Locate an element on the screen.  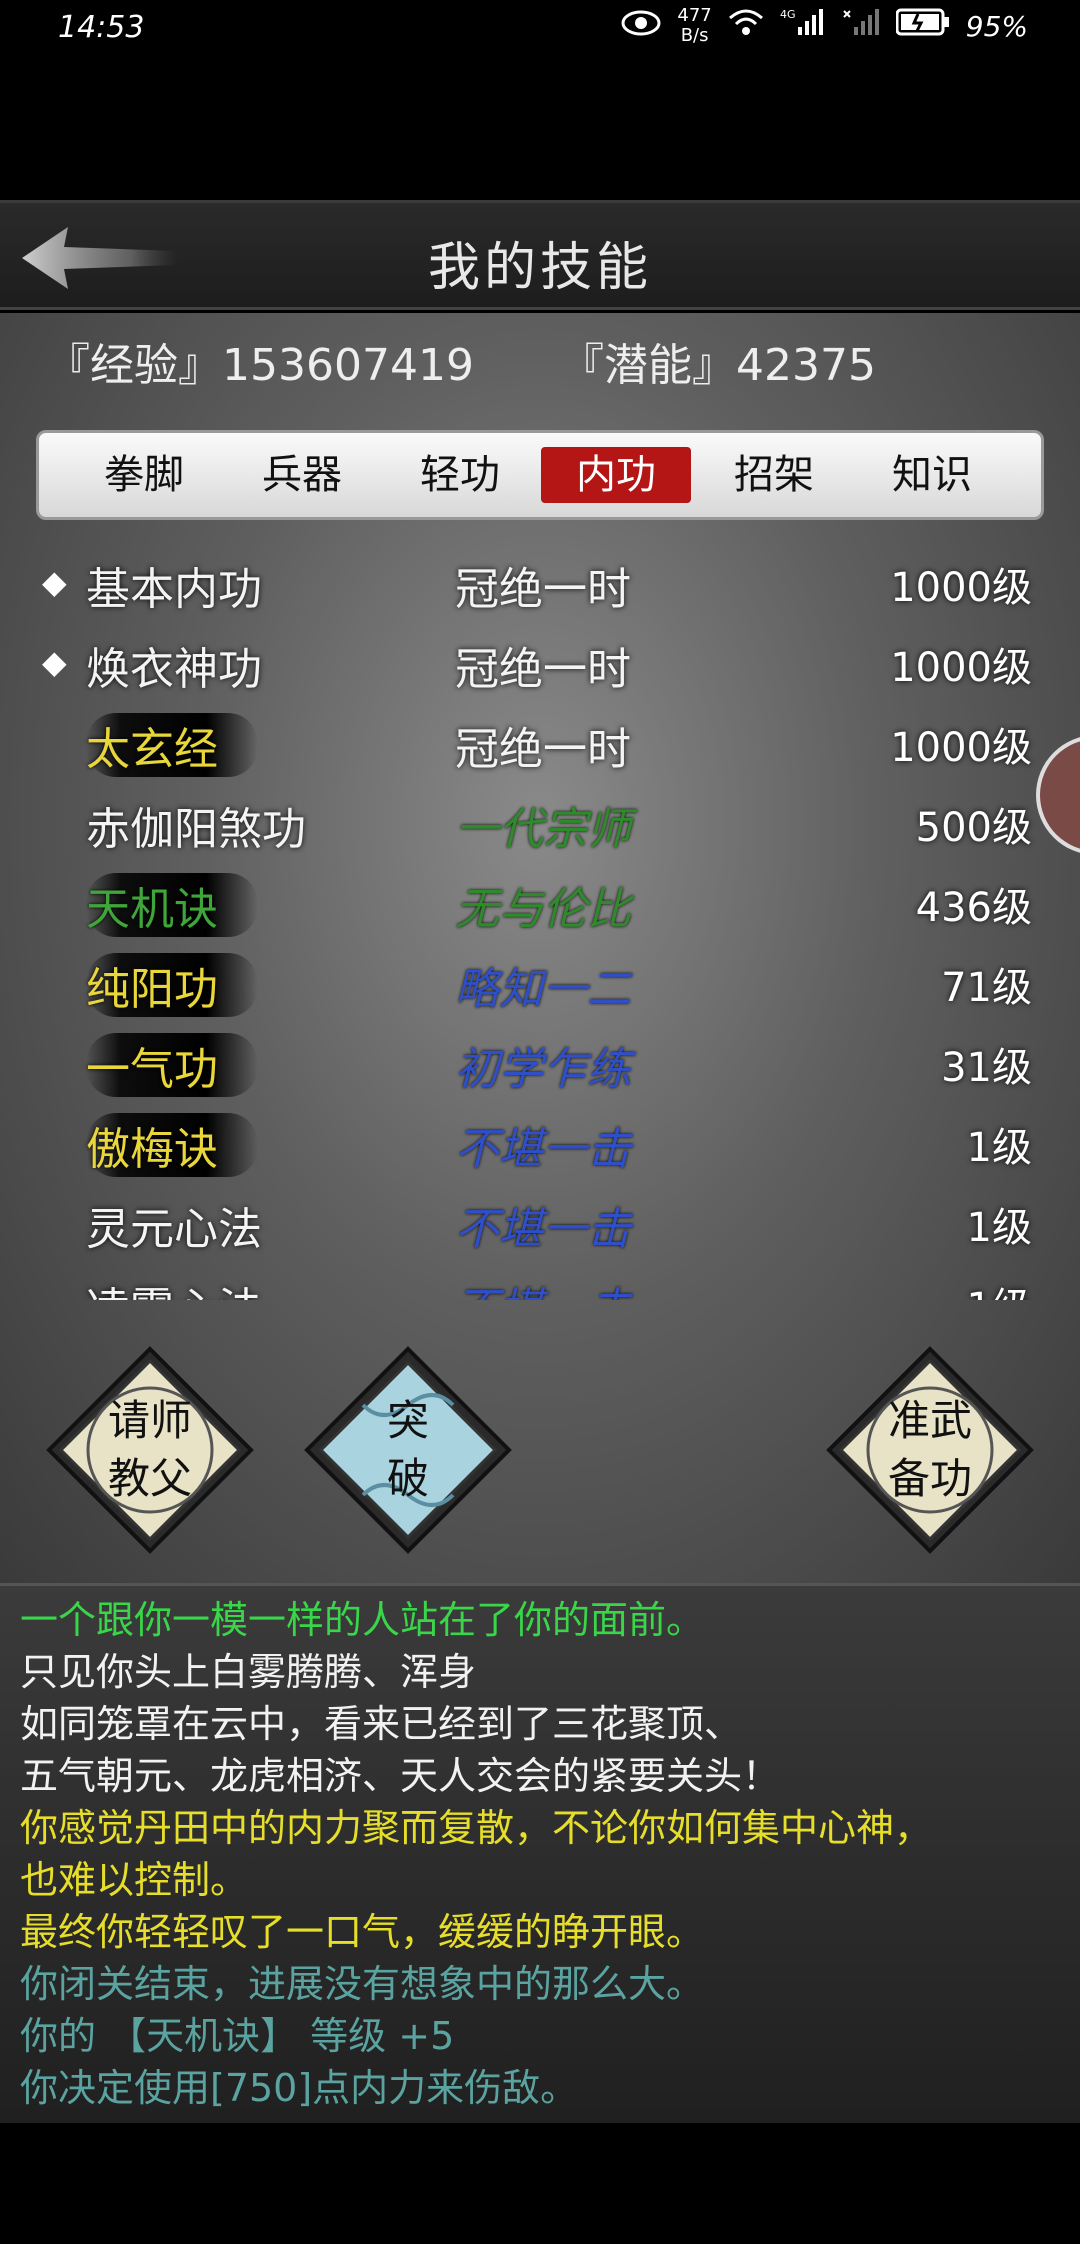
skill-name: 纯阳功 is located at coordinates (172, 985).